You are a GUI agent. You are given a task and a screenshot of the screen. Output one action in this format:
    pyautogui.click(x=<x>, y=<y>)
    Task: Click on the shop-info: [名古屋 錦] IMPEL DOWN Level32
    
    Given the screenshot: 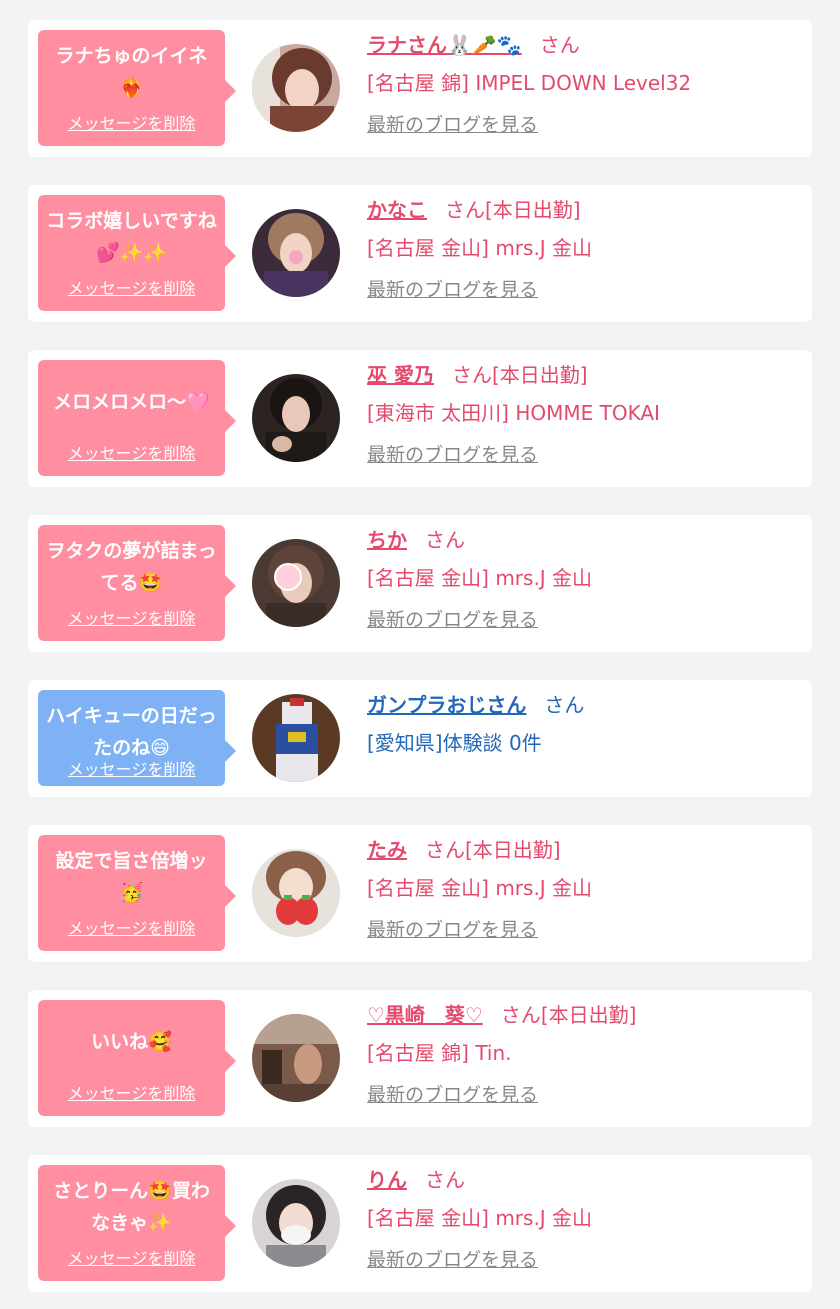 What is the action you would take?
    pyautogui.click(x=529, y=83)
    